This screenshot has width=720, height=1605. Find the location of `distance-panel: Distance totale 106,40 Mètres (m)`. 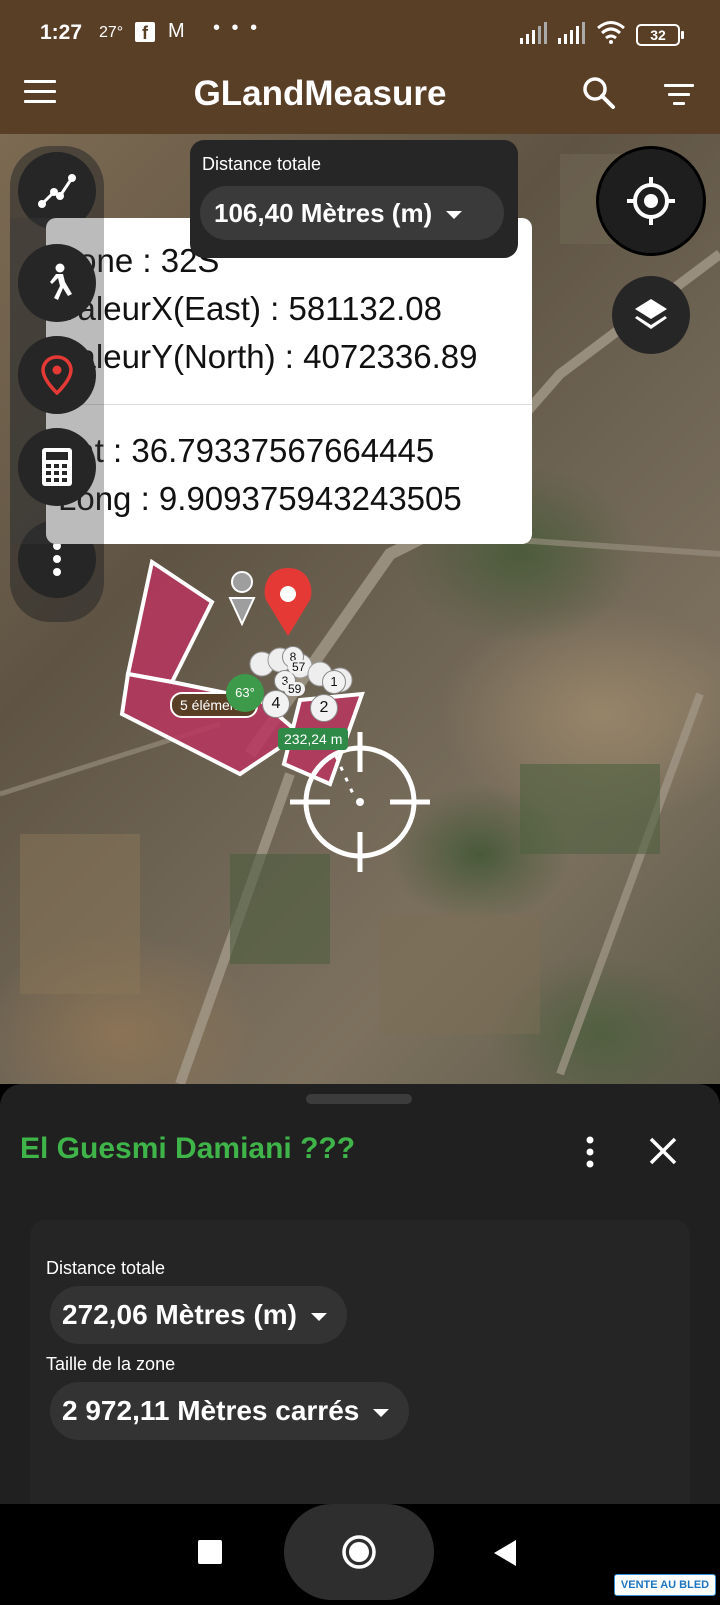

distance-panel: Distance totale 106,40 Mètres (m) is located at coordinates (354, 199).